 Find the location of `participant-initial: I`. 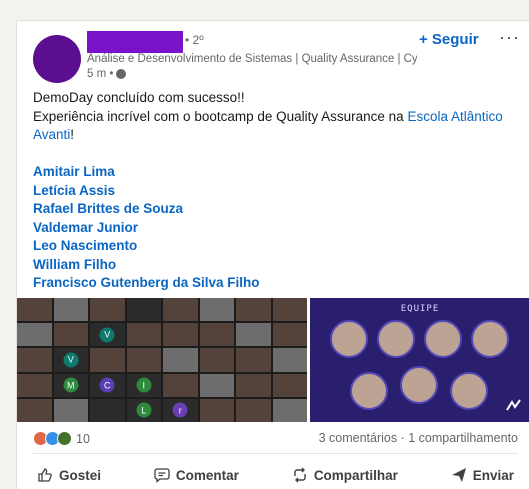

participant-initial: I is located at coordinates (144, 385).